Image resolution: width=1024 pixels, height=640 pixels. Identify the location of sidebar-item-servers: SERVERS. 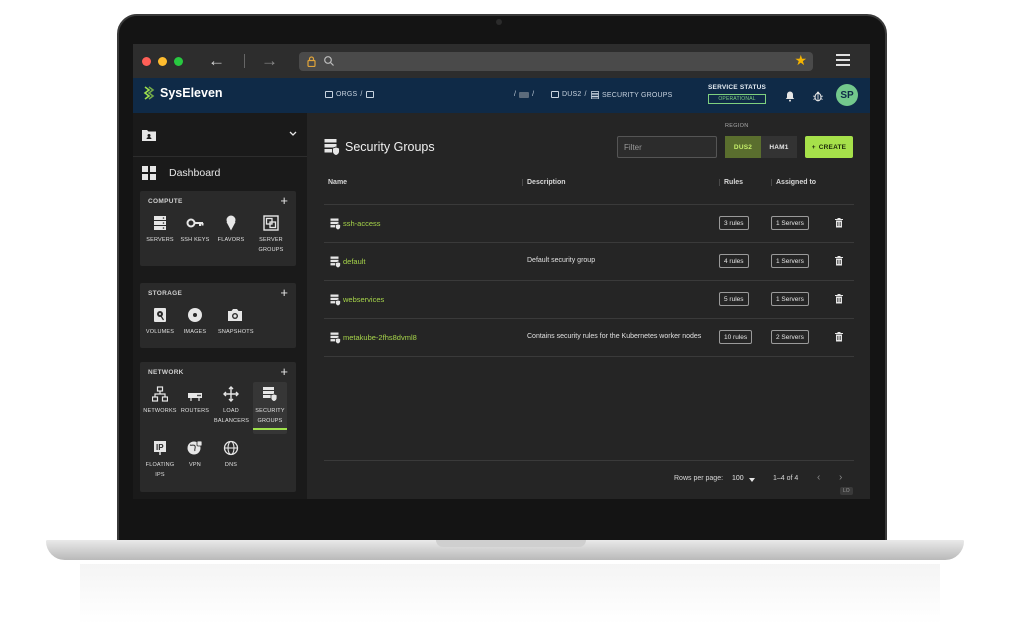
(160, 230).